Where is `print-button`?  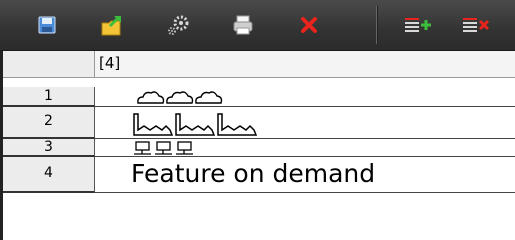
print-button is located at coordinates (243, 25).